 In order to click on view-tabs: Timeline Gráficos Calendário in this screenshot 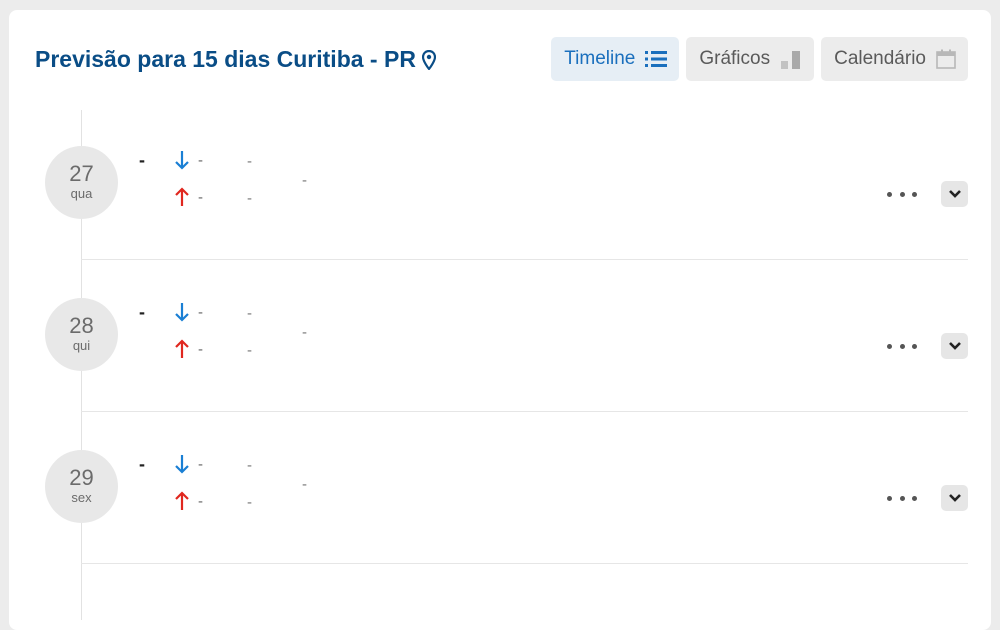, I will do `click(759, 59)`.